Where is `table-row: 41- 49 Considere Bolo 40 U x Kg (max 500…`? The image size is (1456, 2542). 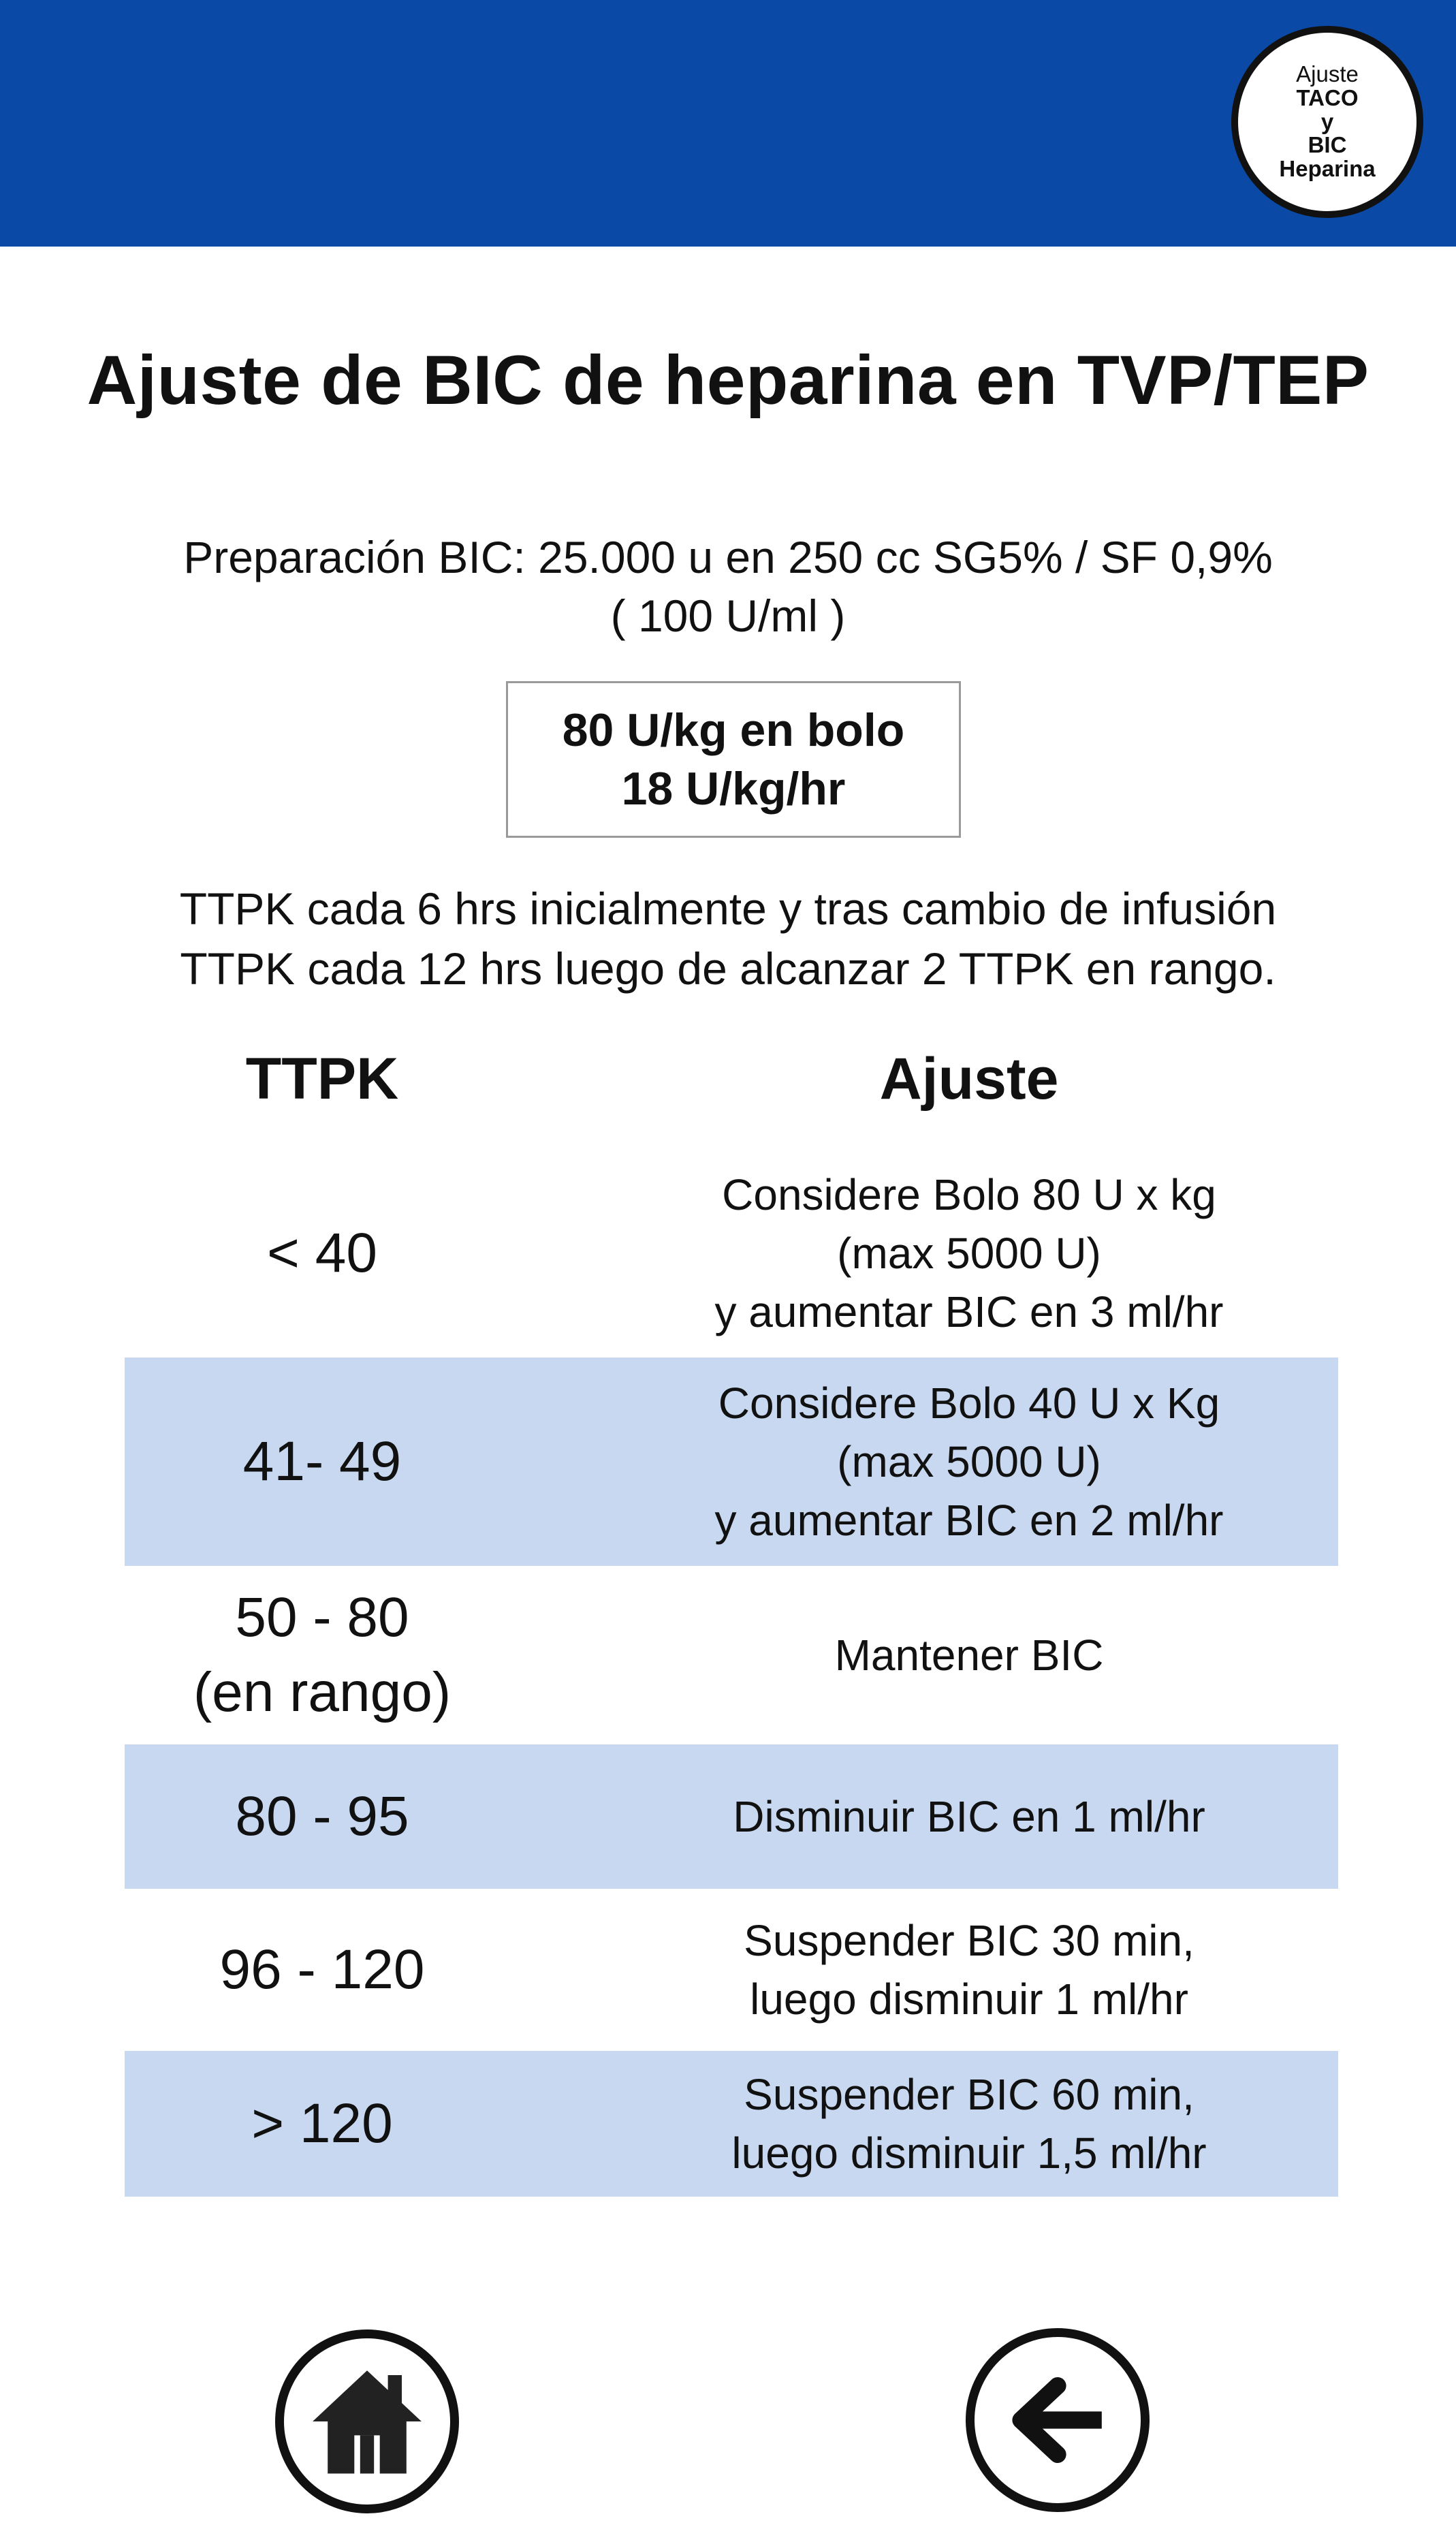 table-row: 41- 49 Considere Bolo 40 U x Kg (max 500… is located at coordinates (731, 1462).